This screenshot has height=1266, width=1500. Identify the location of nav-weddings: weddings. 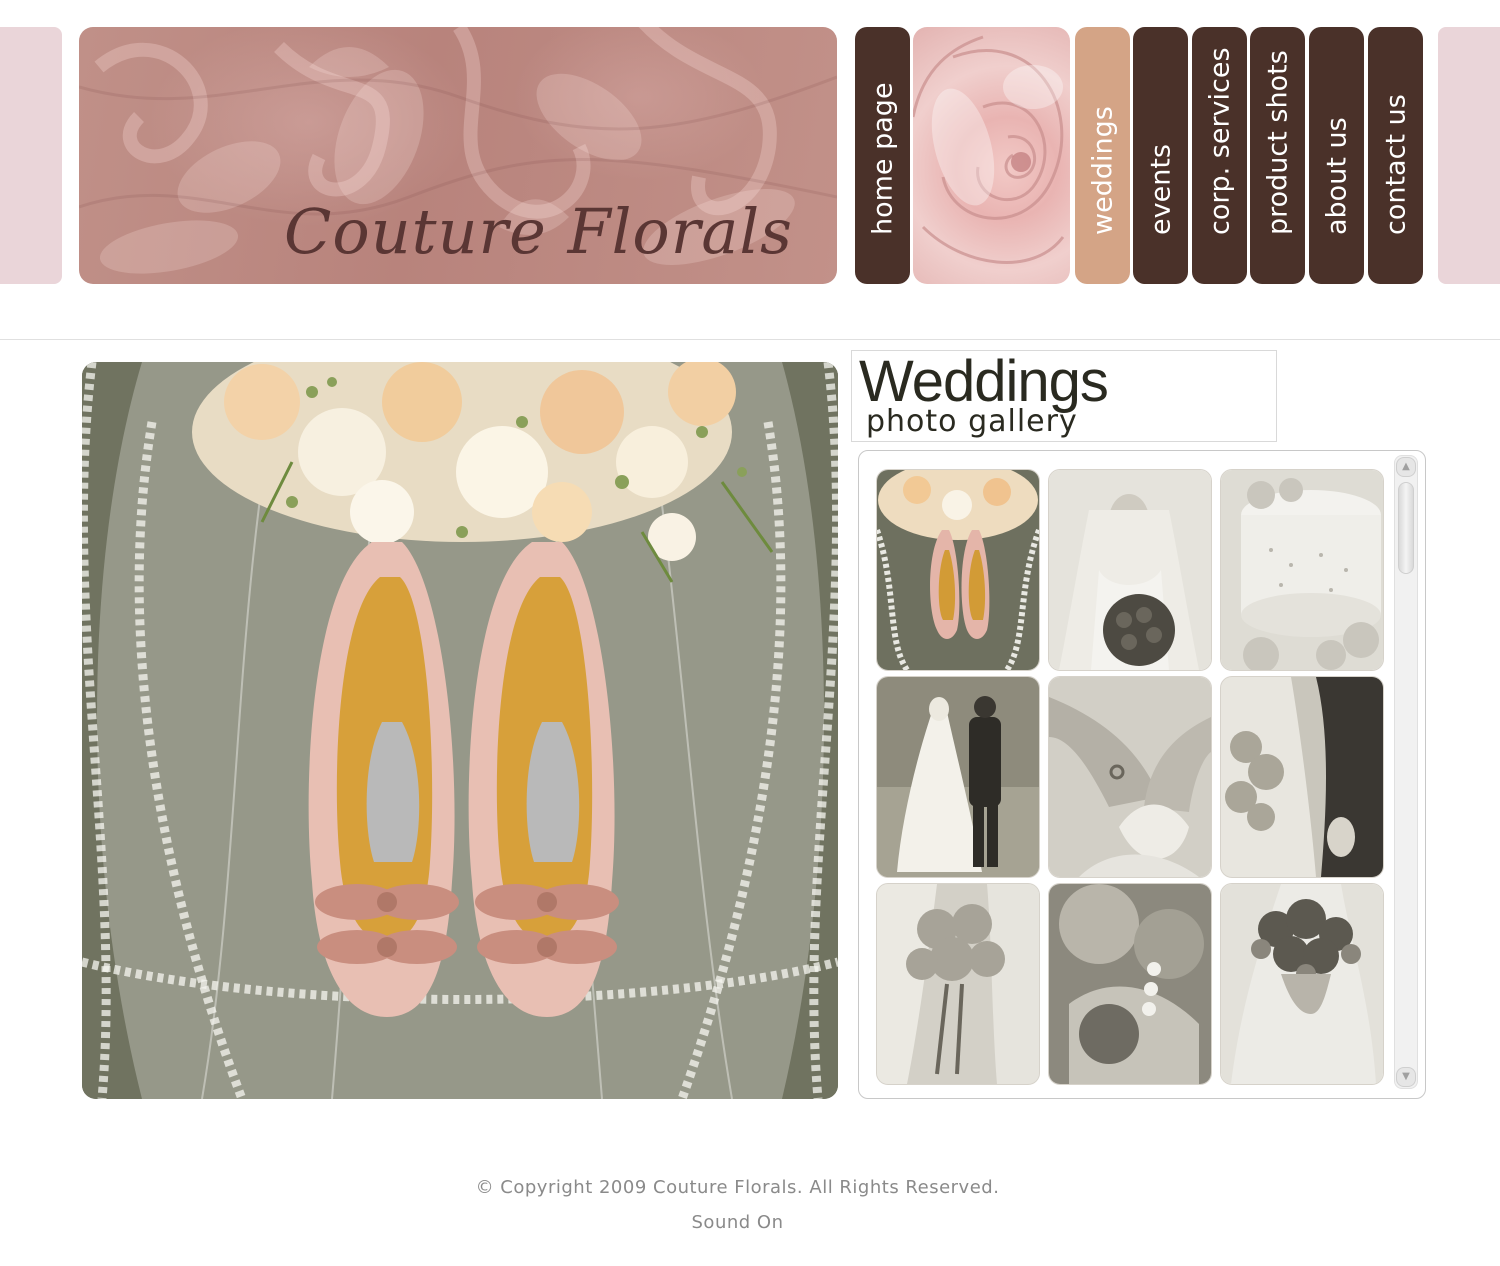
(1102, 155).